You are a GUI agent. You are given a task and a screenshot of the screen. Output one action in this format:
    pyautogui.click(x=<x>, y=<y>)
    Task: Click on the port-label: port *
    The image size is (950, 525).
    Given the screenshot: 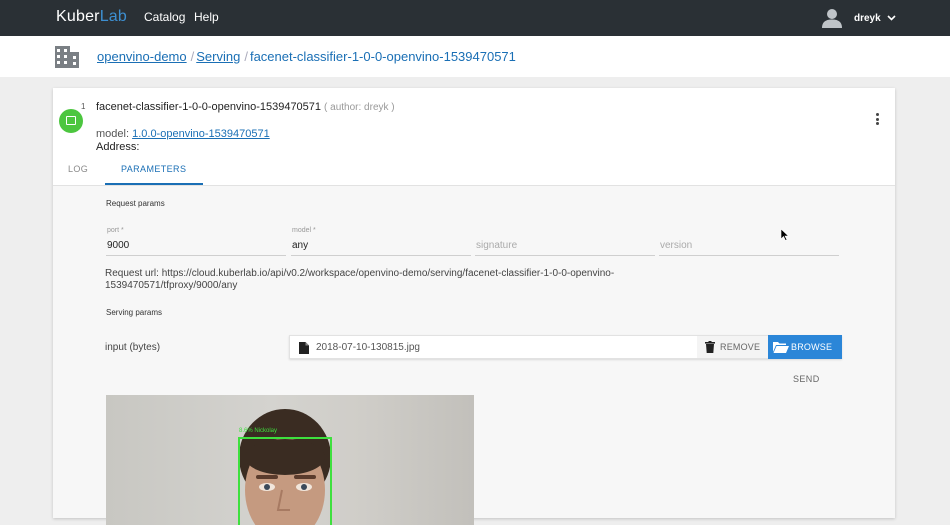 What is the action you would take?
    pyautogui.click(x=115, y=230)
    